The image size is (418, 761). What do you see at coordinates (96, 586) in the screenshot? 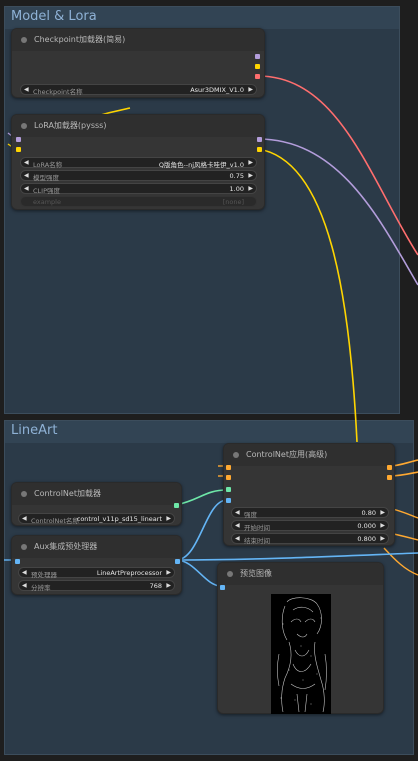
I see `resolution-number: ◀ 分辨率 768 ▶` at bounding box center [96, 586].